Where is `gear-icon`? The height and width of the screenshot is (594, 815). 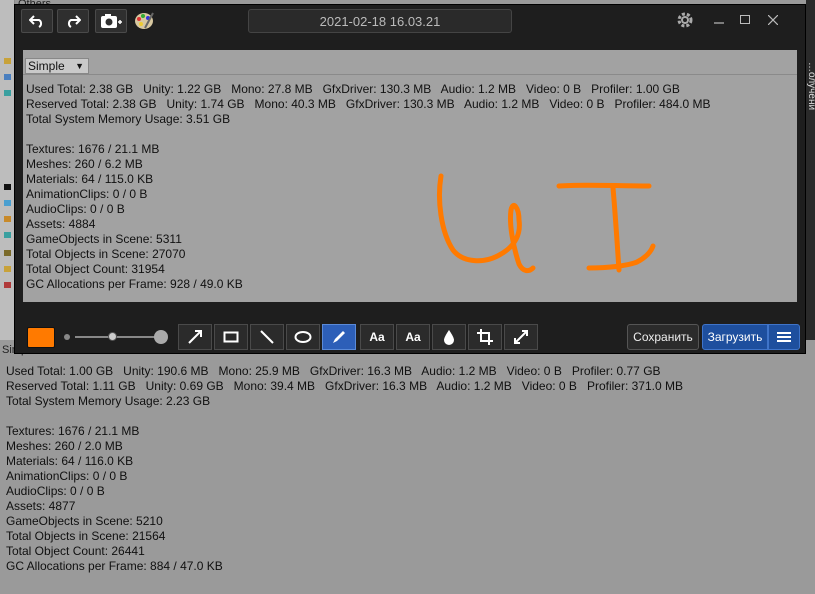 gear-icon is located at coordinates (685, 20).